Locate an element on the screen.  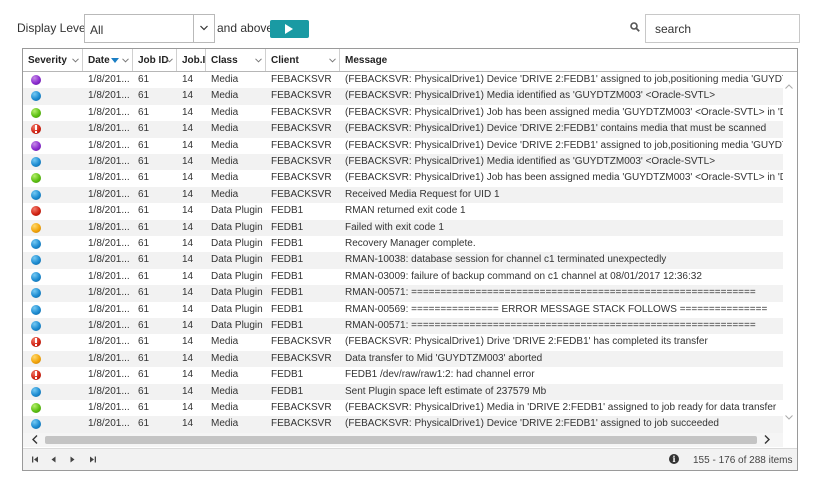
severity-orange-icon is located at coordinates (36, 358).